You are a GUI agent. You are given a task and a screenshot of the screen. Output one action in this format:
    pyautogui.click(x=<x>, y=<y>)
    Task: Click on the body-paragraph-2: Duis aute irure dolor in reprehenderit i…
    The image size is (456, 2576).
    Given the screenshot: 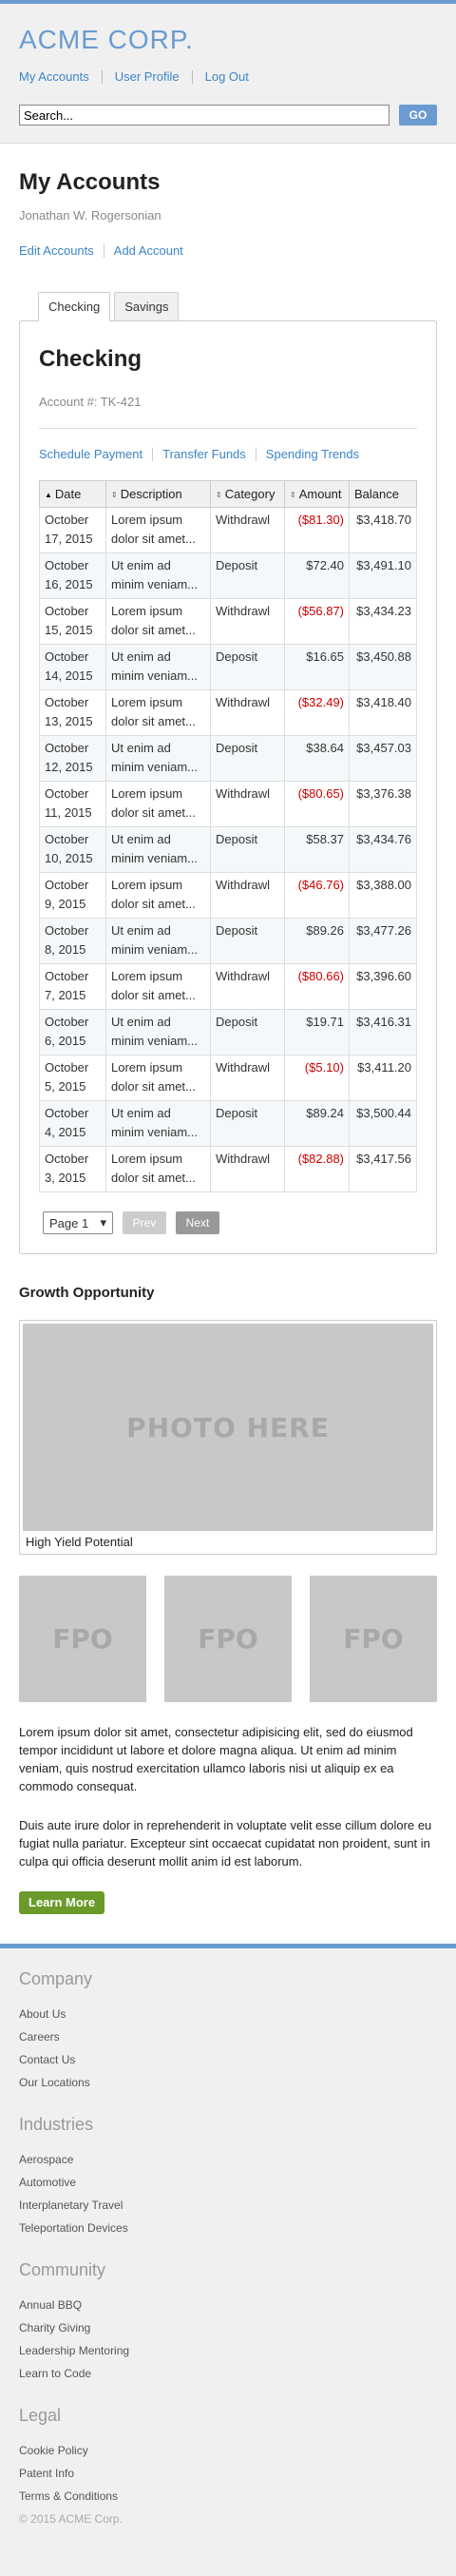 What is the action you would take?
    pyautogui.click(x=225, y=1843)
    